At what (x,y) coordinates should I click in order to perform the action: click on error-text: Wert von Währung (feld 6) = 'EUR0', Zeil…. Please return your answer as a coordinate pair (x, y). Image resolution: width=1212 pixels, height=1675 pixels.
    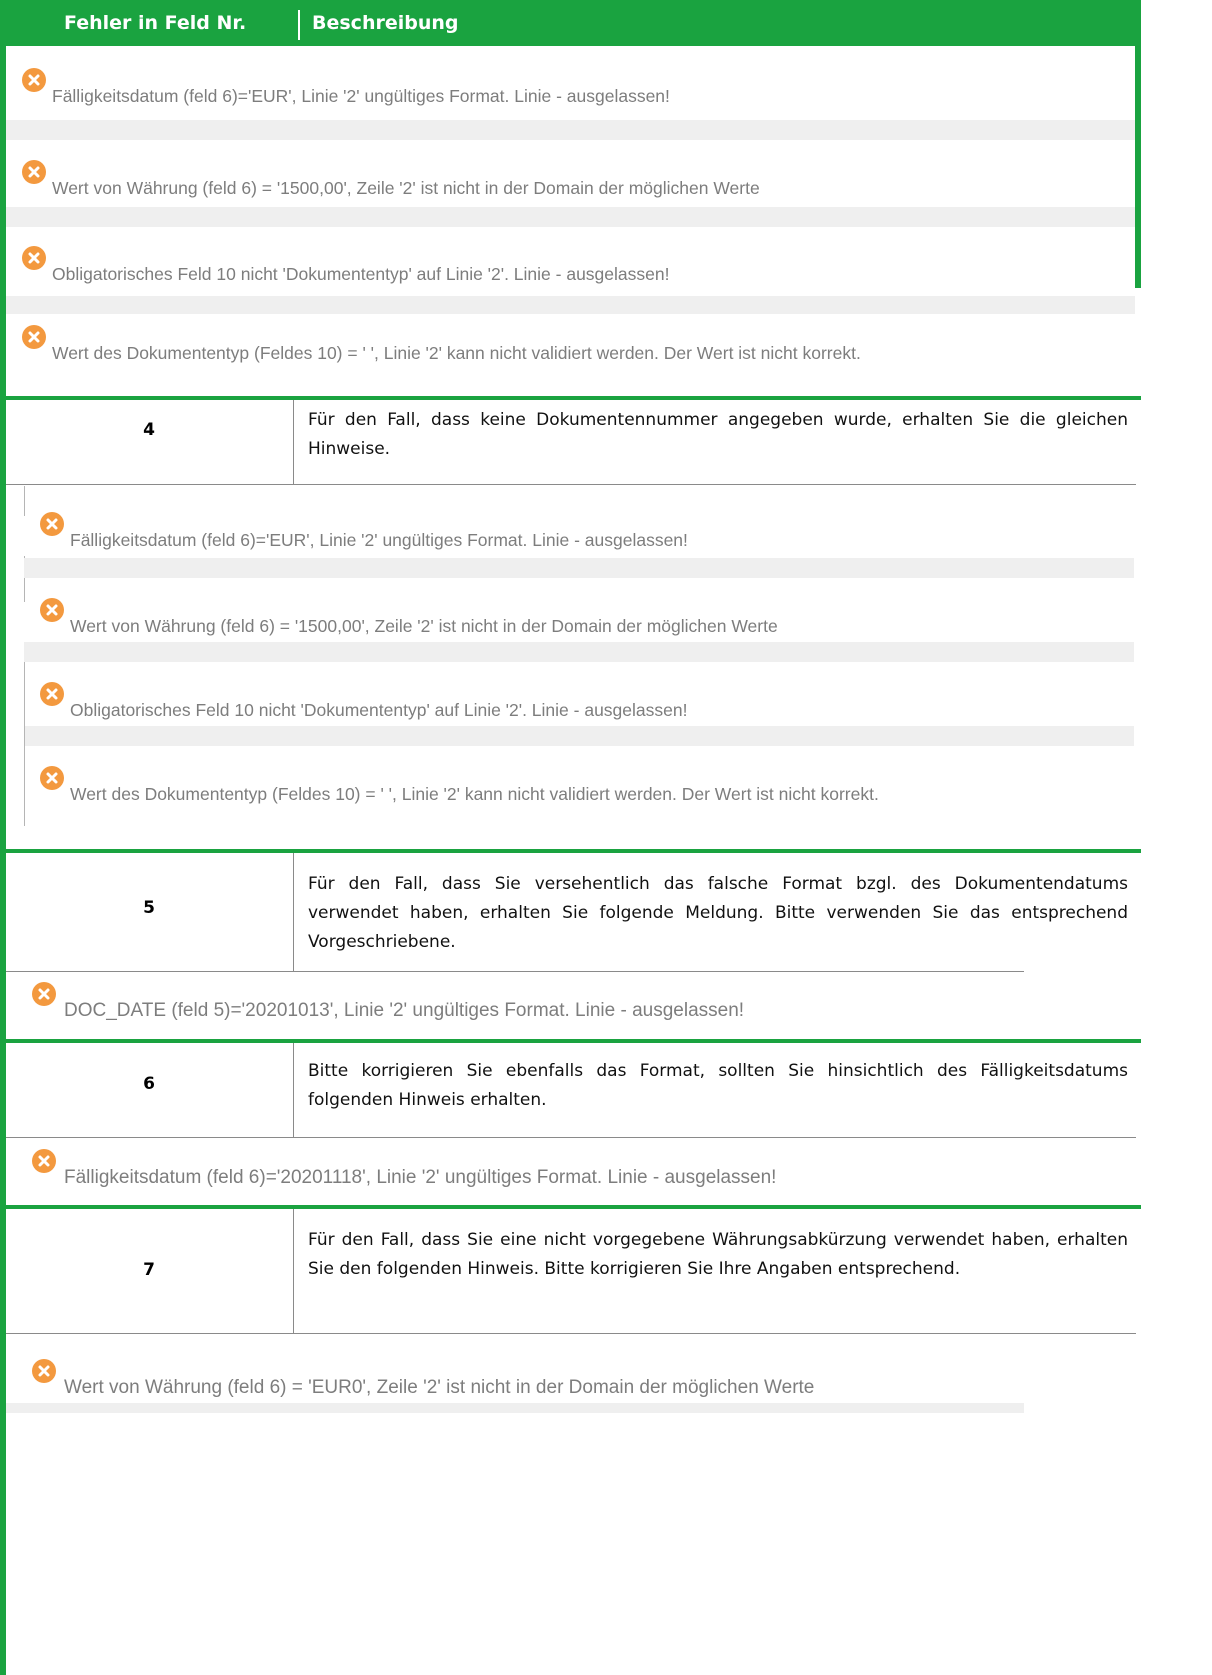
    Looking at the image, I should click on (439, 1387).